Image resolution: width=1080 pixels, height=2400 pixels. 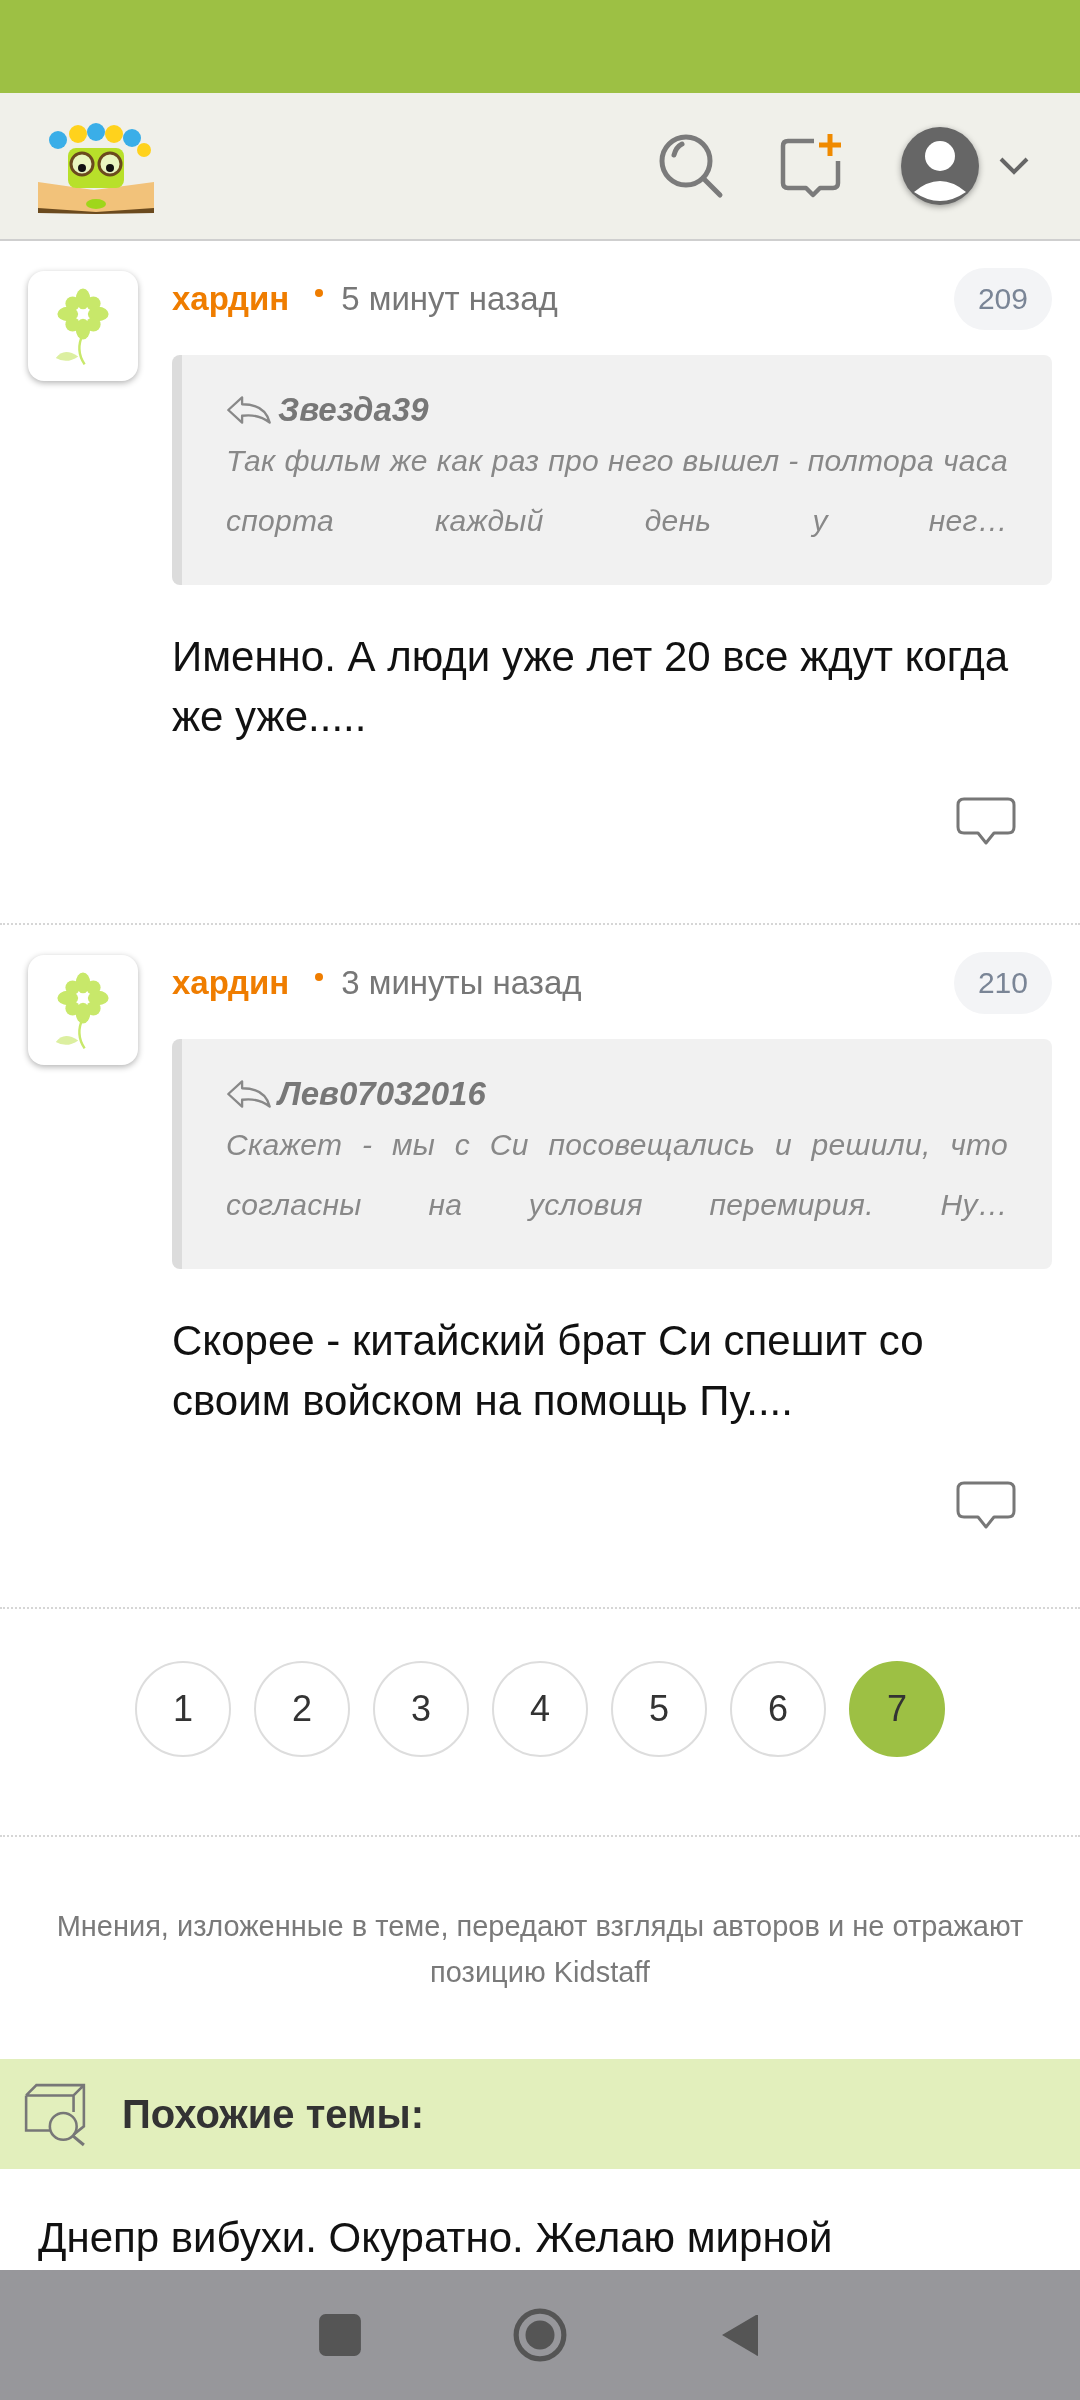 I want to click on page-button: 4, so click(x=540, y=1709).